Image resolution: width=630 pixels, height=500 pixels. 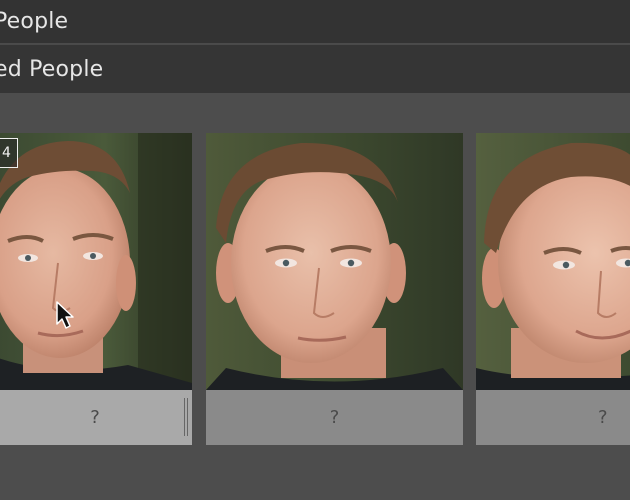 I want to click on face-thumbnail, so click(x=553, y=261).